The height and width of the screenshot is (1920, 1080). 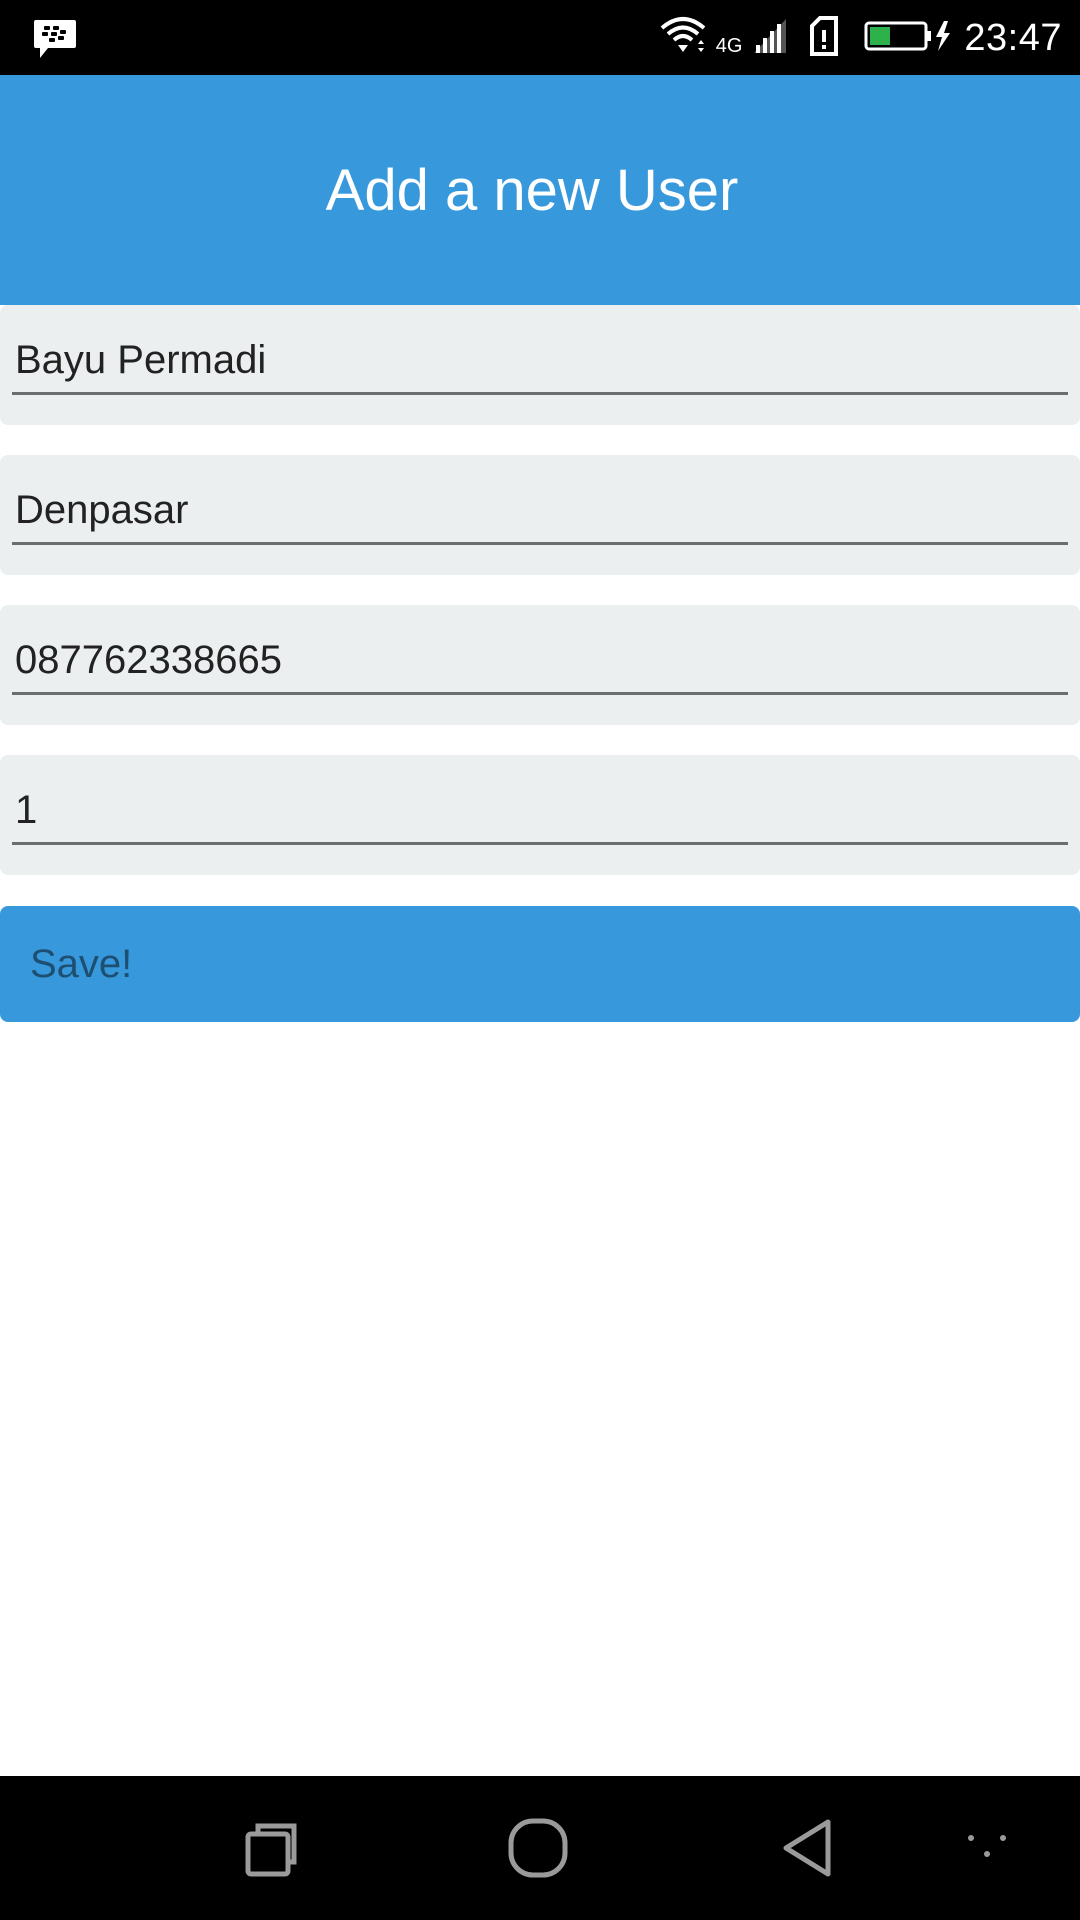 What do you see at coordinates (270, 1848) in the screenshot?
I see `recent-apps-icon` at bounding box center [270, 1848].